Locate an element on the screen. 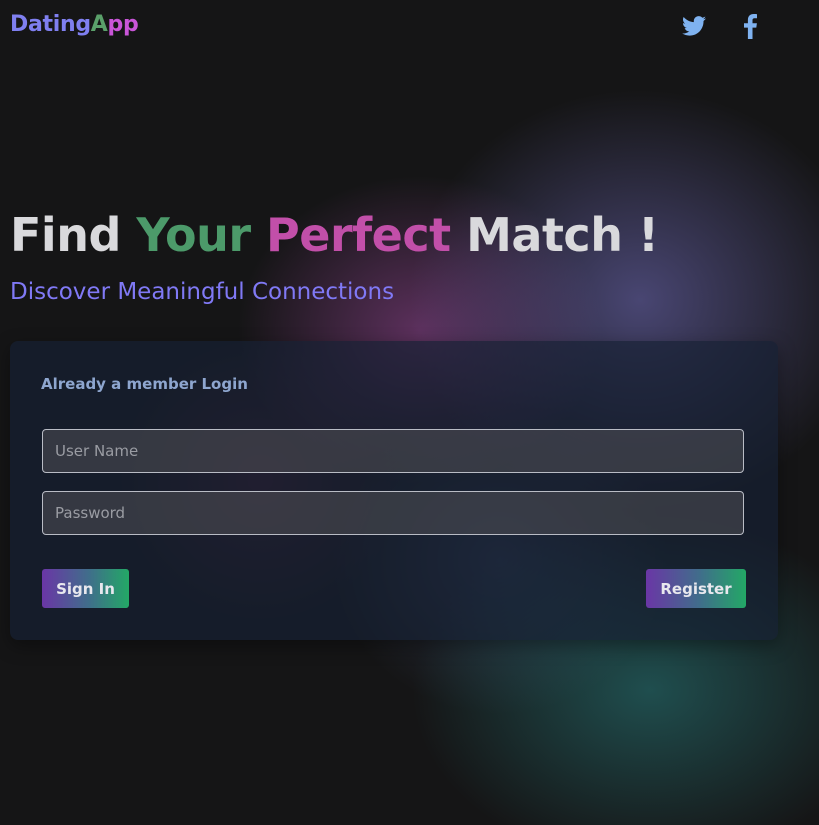 Image resolution: width=819 pixels, height=825 pixels. hero-title-word-perfect: Perfect is located at coordinates (358, 235).